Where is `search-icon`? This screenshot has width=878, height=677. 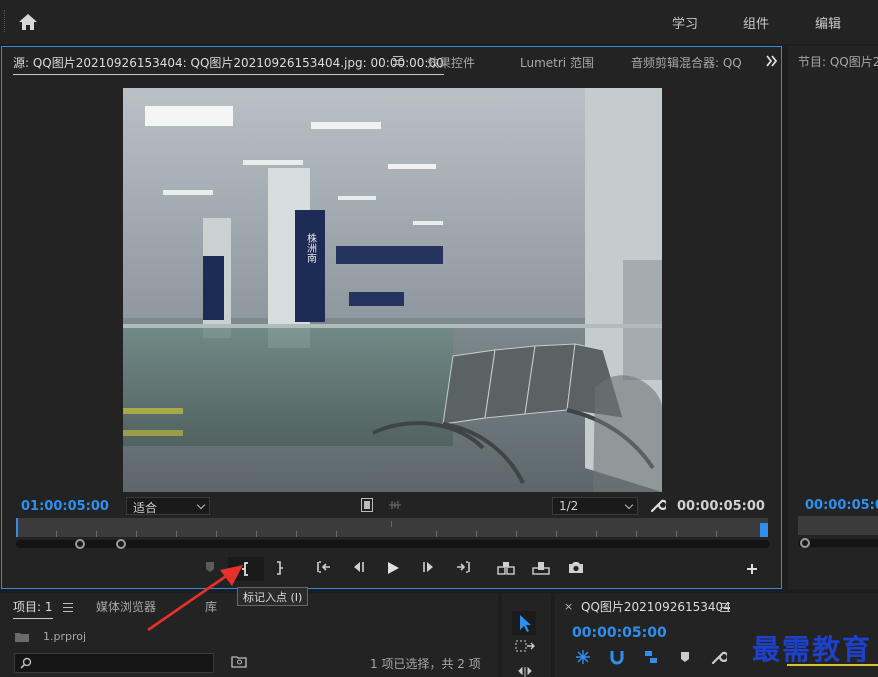 search-icon is located at coordinates (26, 663).